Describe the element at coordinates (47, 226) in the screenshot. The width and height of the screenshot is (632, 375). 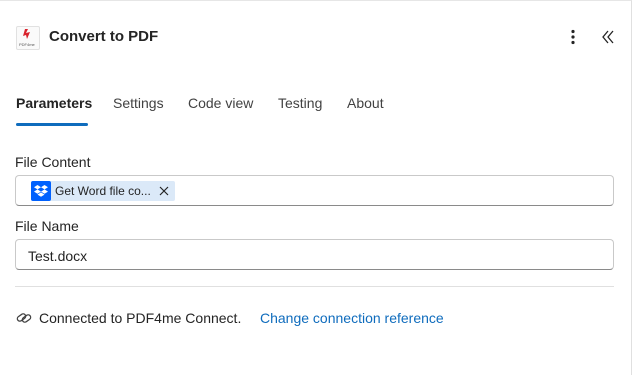
I see `file-name-label: File Name` at that location.